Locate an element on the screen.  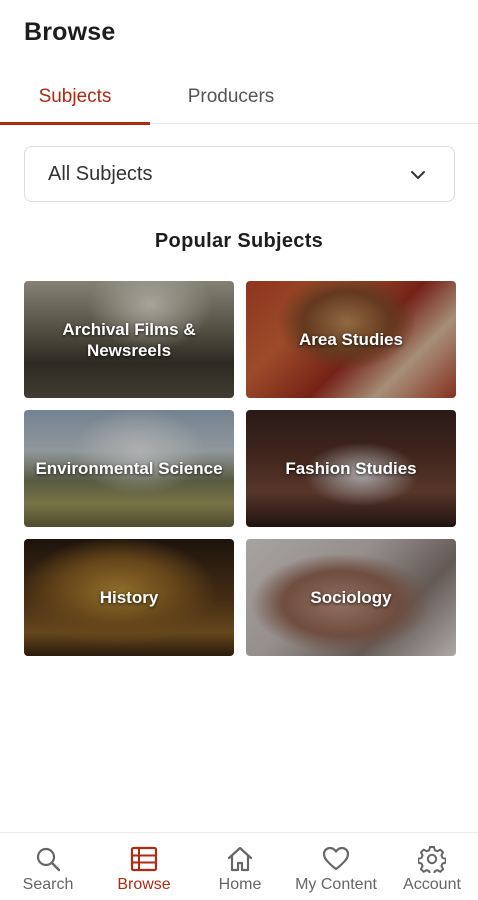
nav-browse: Browse is located at coordinates (144, 866).